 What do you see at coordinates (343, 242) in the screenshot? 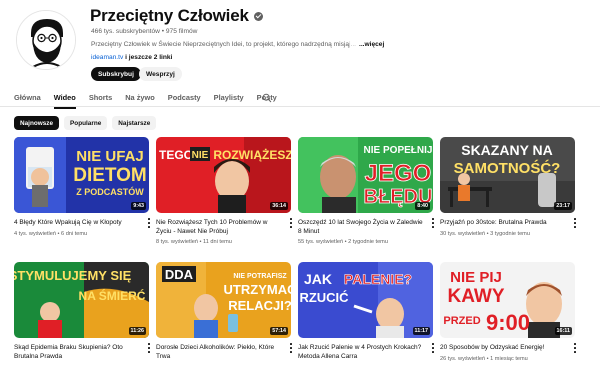
I see `video-meta: 55 tys. wyświetleń • 2 tygodnie temu` at bounding box center [343, 242].